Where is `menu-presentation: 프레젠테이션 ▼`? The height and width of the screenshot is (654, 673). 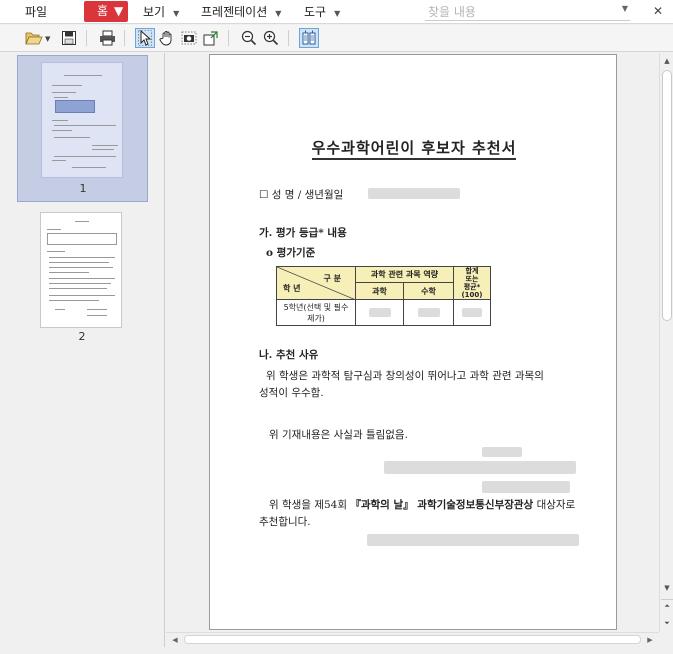
menu-presentation: 프레젠테이션 ▼ is located at coordinates (241, 12).